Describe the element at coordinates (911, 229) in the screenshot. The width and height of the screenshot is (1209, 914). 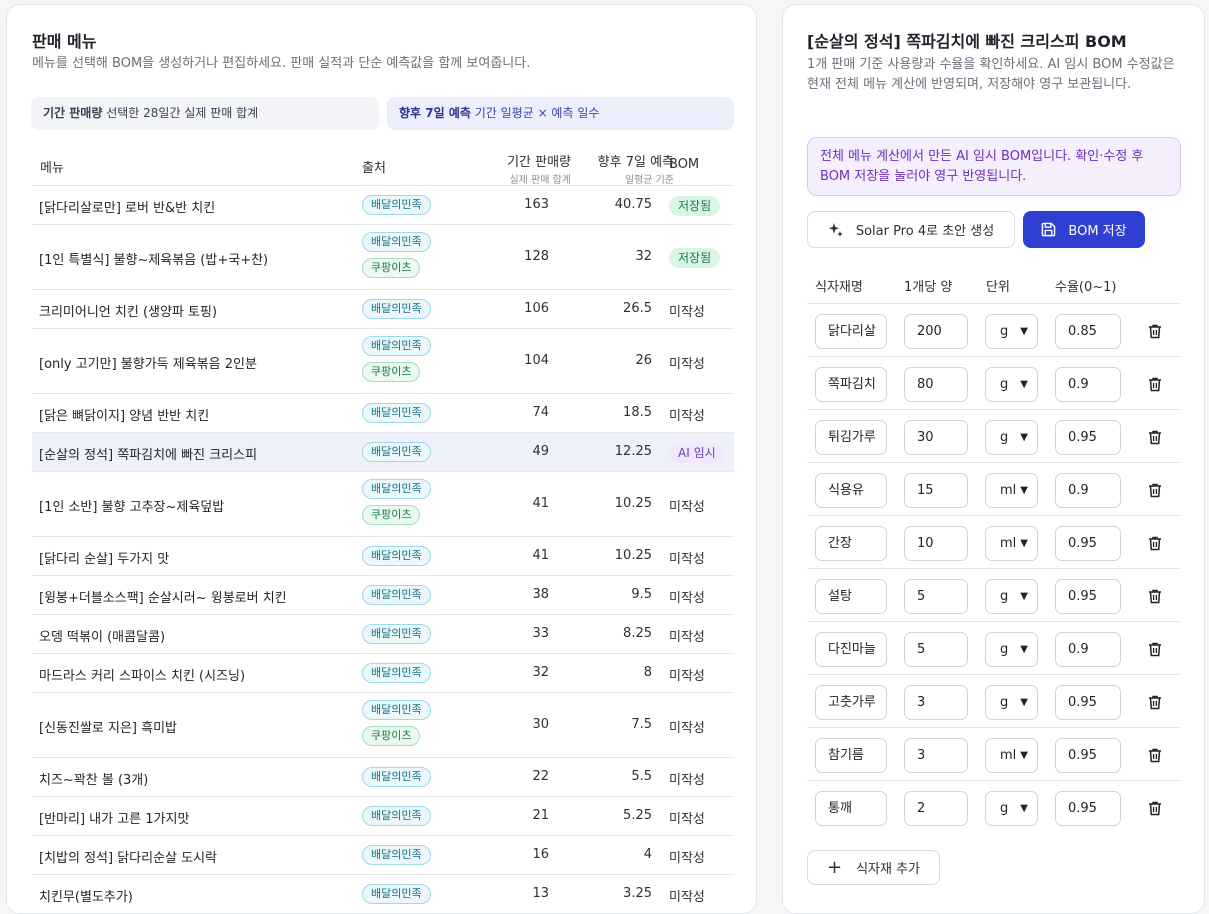
I see `solar-draft-button: Solar Pro 4로 초안 생성` at that location.